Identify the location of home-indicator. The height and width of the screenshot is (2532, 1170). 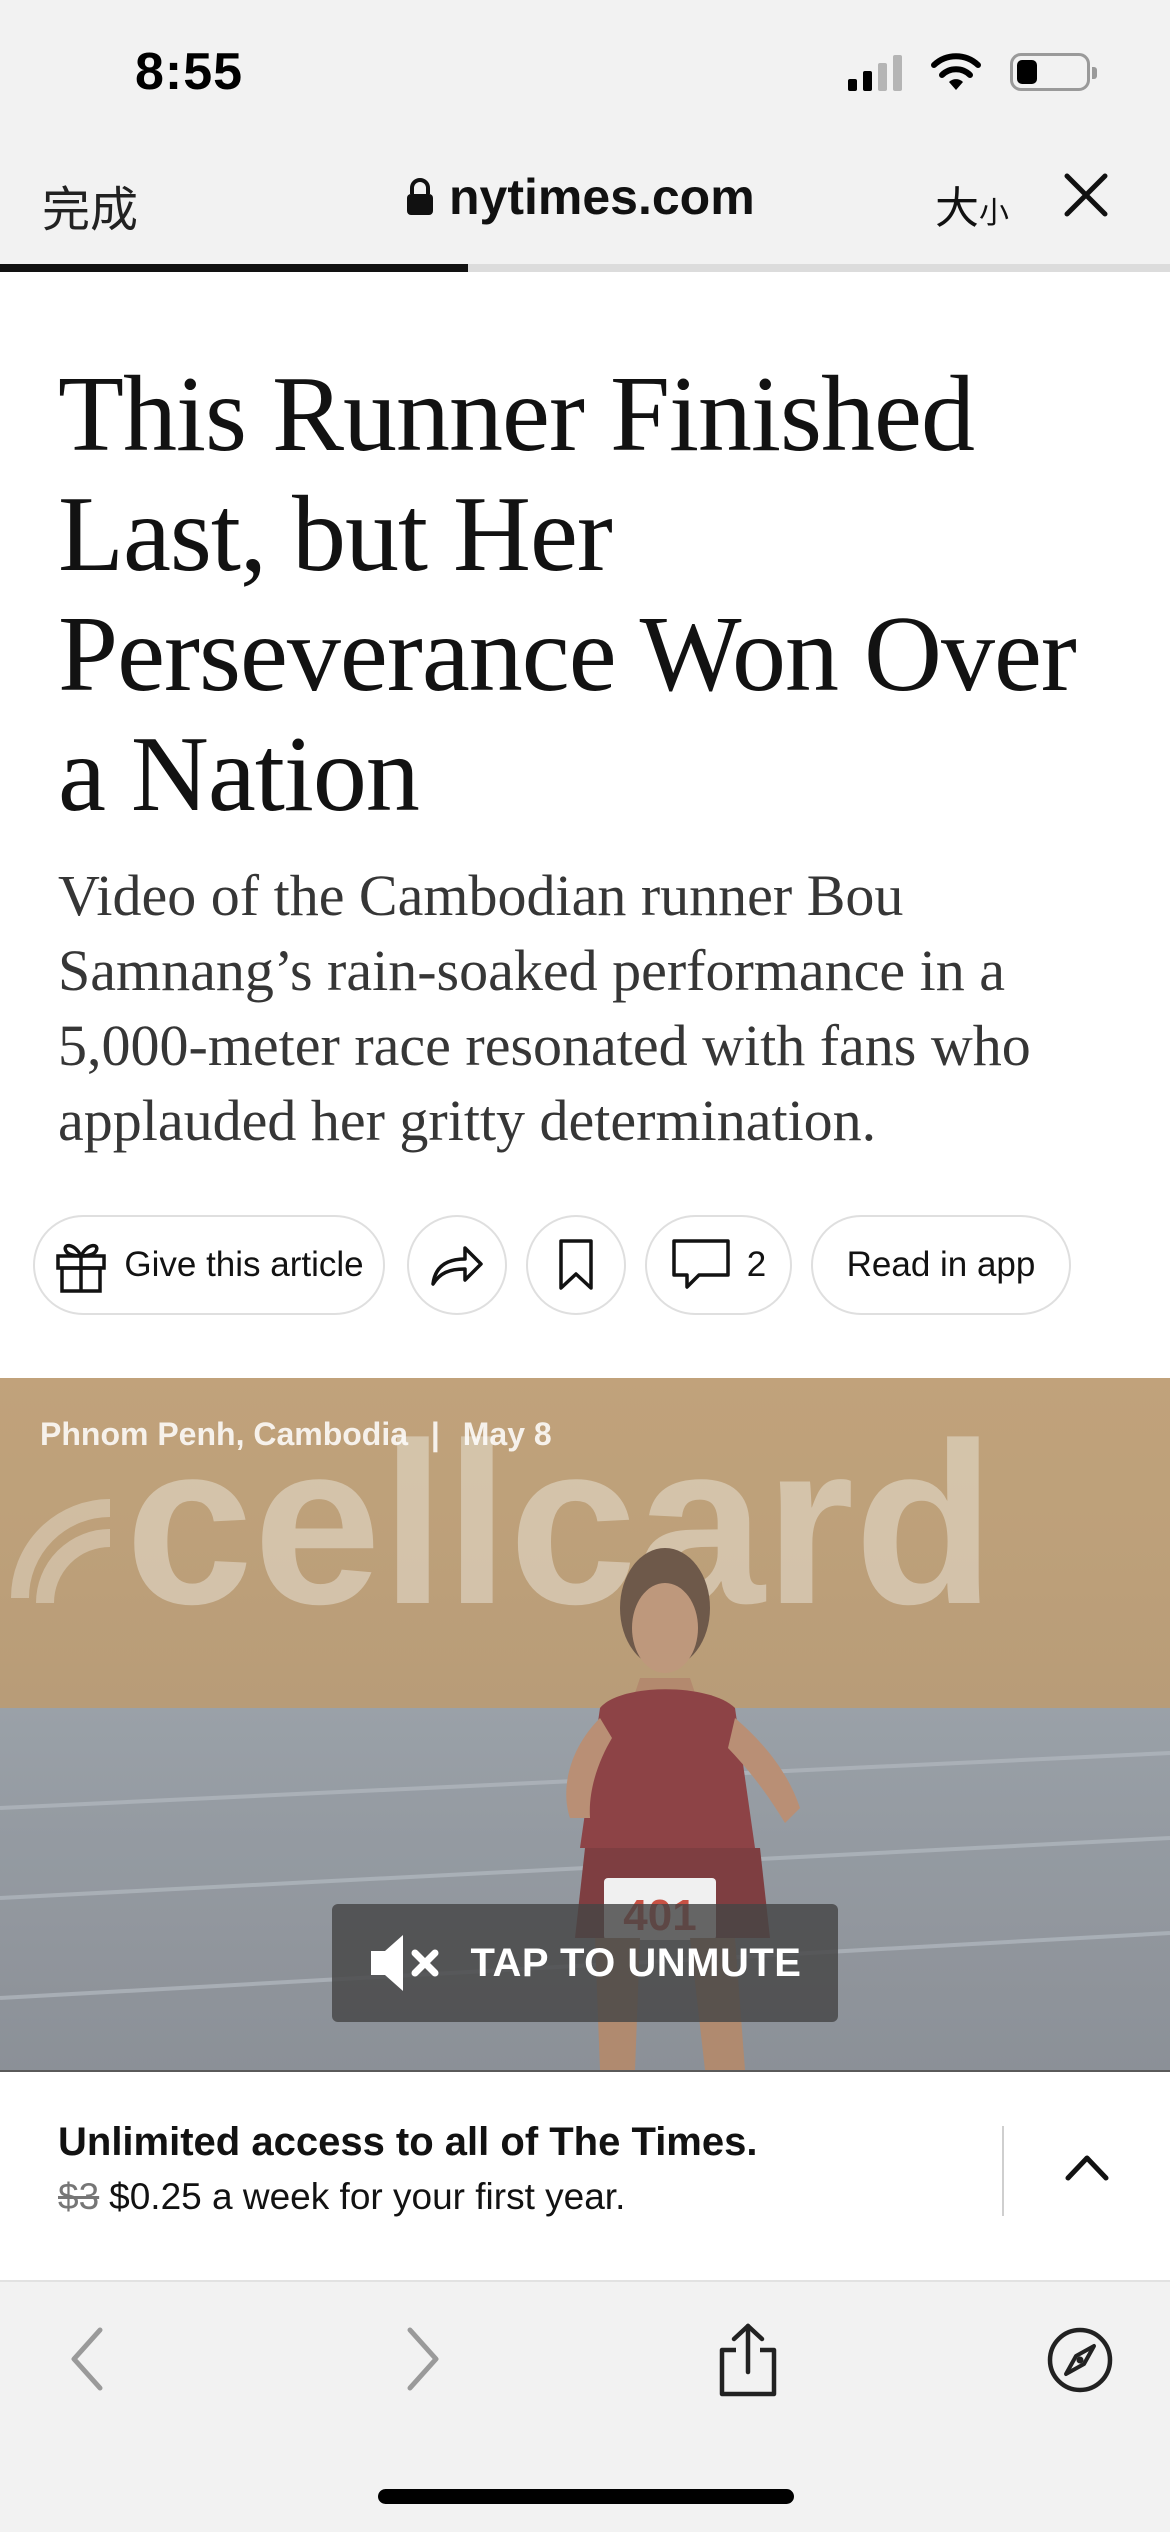
(586, 2496).